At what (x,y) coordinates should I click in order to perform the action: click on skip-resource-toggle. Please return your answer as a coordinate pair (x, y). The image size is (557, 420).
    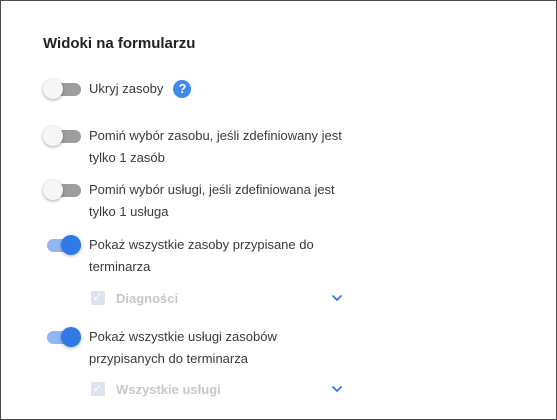
    Looking at the image, I should click on (63, 136).